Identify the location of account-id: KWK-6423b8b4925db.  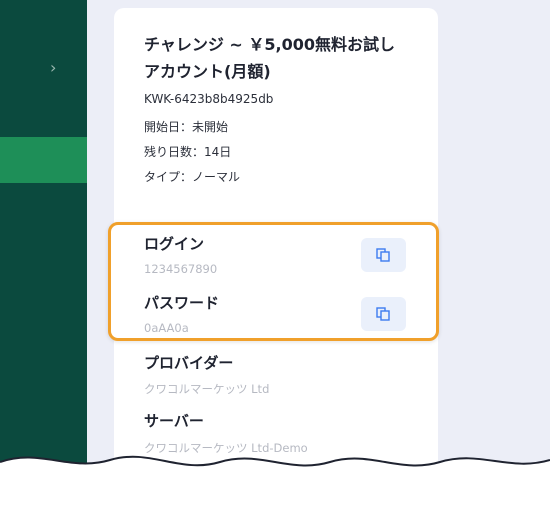
(209, 99).